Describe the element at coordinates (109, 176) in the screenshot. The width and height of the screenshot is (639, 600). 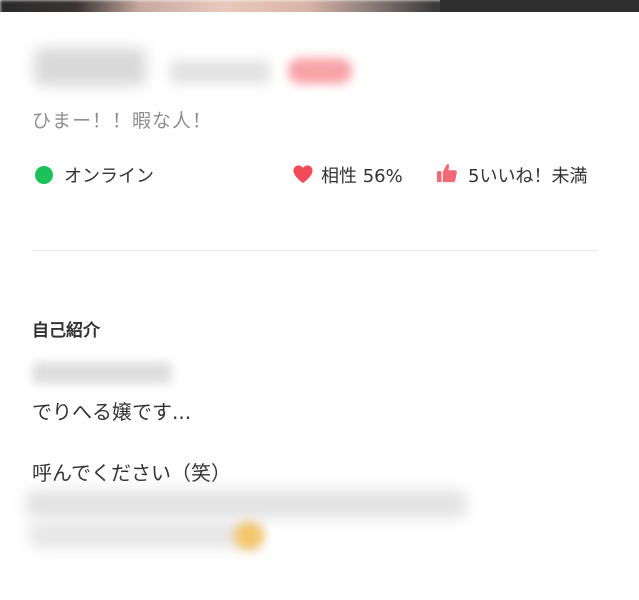
I see `online-status-label: オンライン` at that location.